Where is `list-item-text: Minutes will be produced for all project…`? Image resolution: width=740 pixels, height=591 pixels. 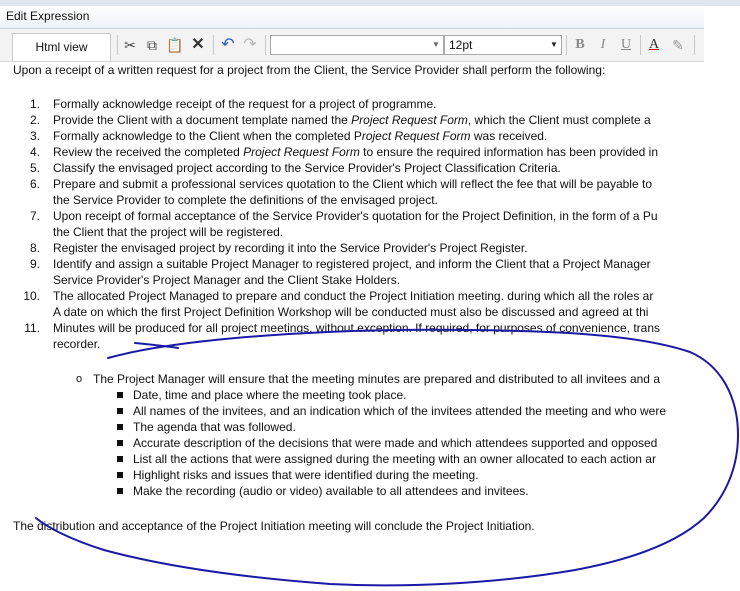
list-item-text: Minutes will be produced for all project… is located at coordinates (356, 328).